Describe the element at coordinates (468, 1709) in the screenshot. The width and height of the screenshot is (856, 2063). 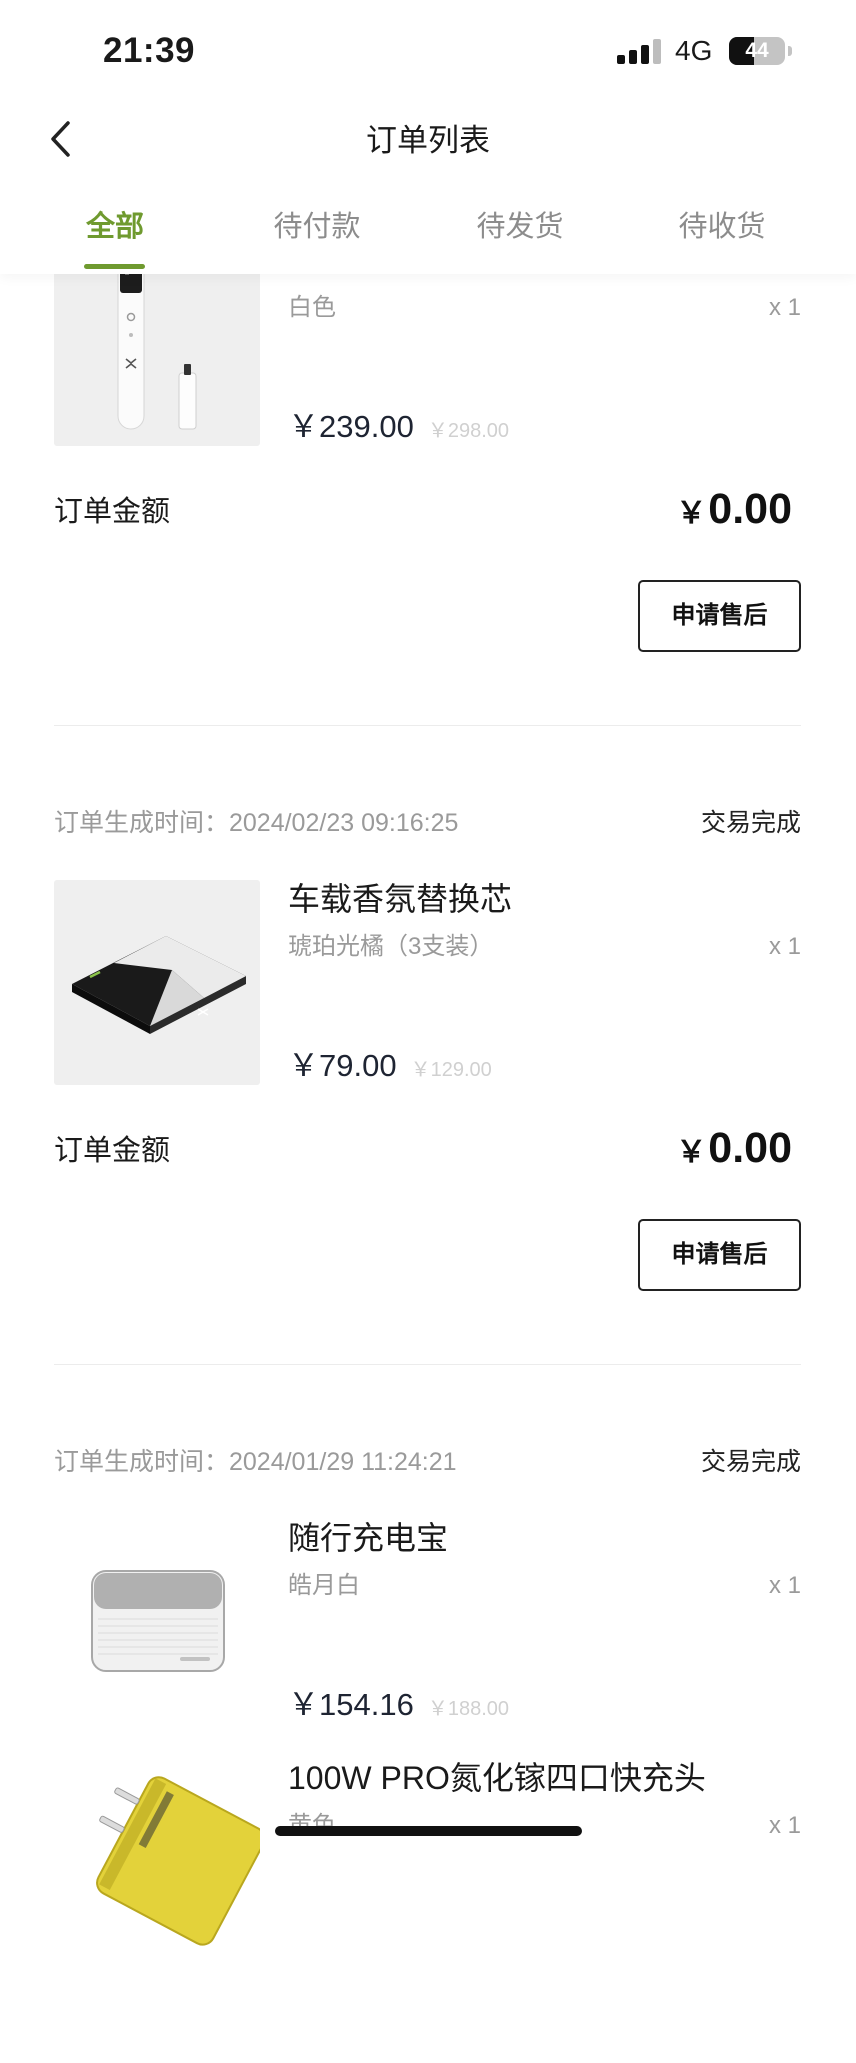
I see `original-price: ￥188.00` at that location.